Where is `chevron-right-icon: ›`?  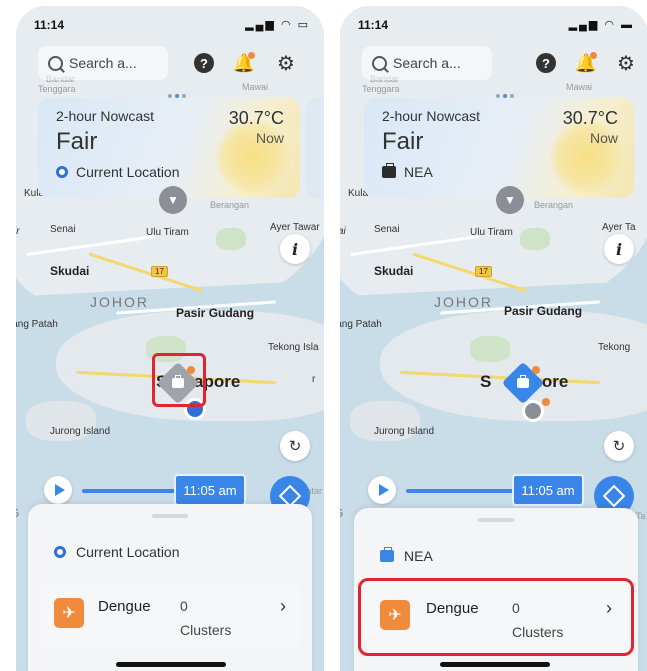
chevron-right-icon: › is located at coordinates (283, 606).